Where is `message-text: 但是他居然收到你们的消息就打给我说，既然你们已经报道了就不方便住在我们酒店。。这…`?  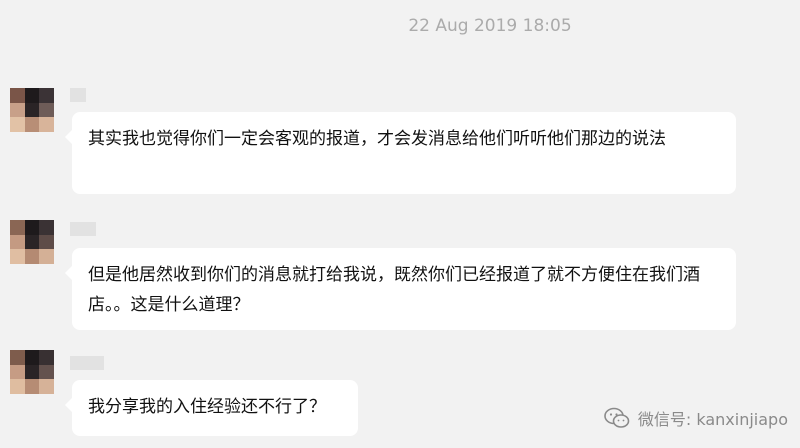
message-text: 但是他居然收到你们的消息就打给我说，既然你们已经报道了就不方便住在我们酒店。。这… is located at coordinates (394, 290).